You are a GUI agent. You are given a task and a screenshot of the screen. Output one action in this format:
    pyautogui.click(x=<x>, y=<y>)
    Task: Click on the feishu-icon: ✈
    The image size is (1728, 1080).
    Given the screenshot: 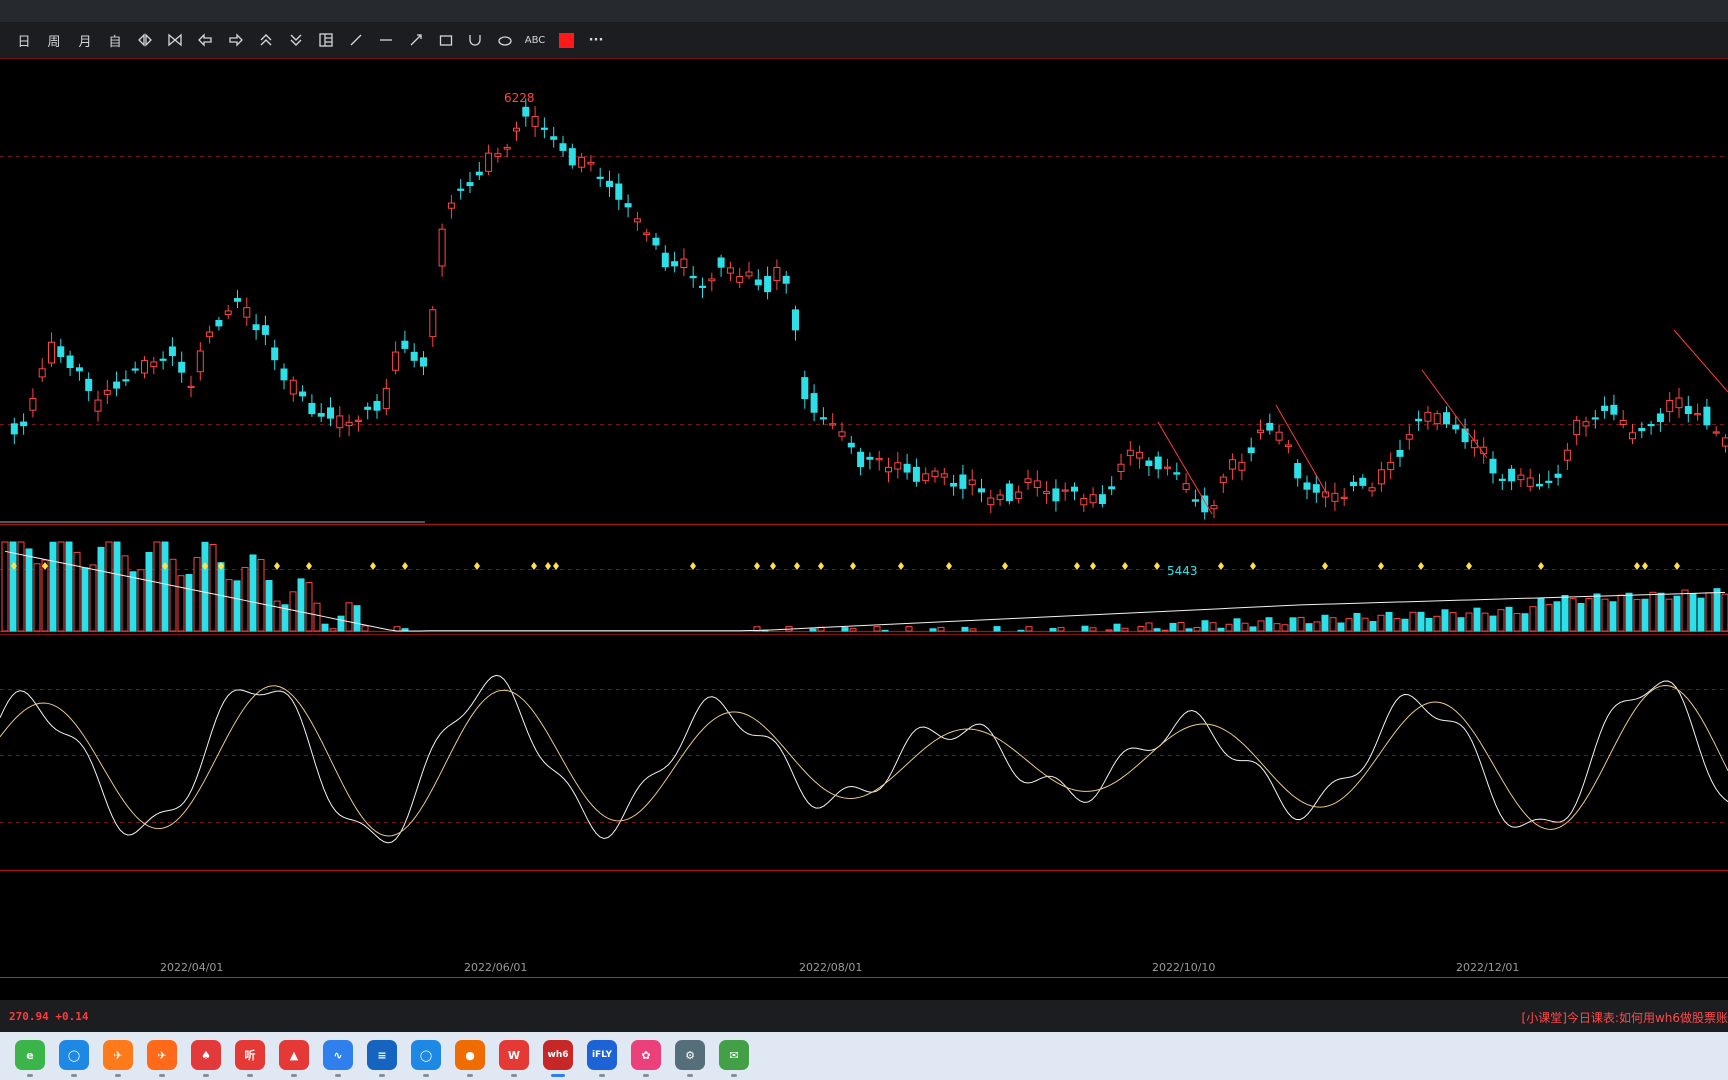 What is the action you would take?
    pyautogui.click(x=118, y=1055)
    